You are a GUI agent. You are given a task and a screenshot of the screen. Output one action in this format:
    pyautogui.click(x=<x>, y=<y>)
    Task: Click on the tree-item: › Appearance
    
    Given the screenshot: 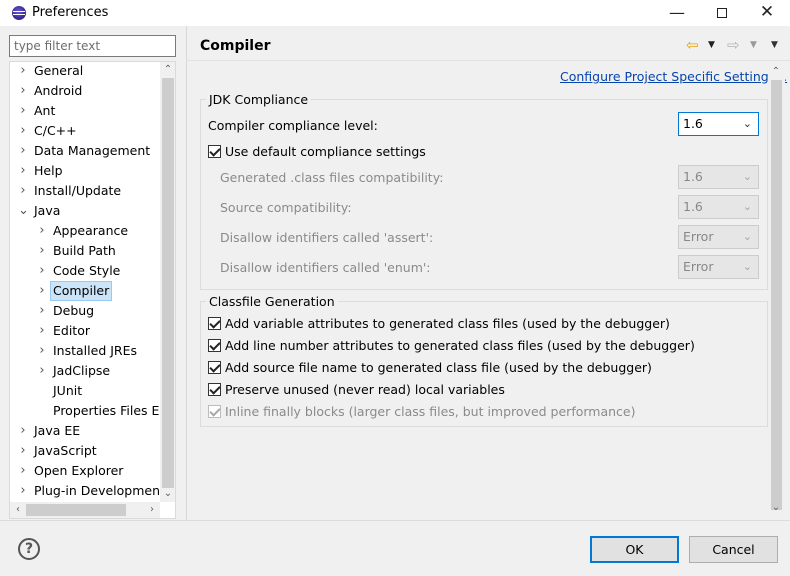 What is the action you would take?
    pyautogui.click(x=85, y=231)
    